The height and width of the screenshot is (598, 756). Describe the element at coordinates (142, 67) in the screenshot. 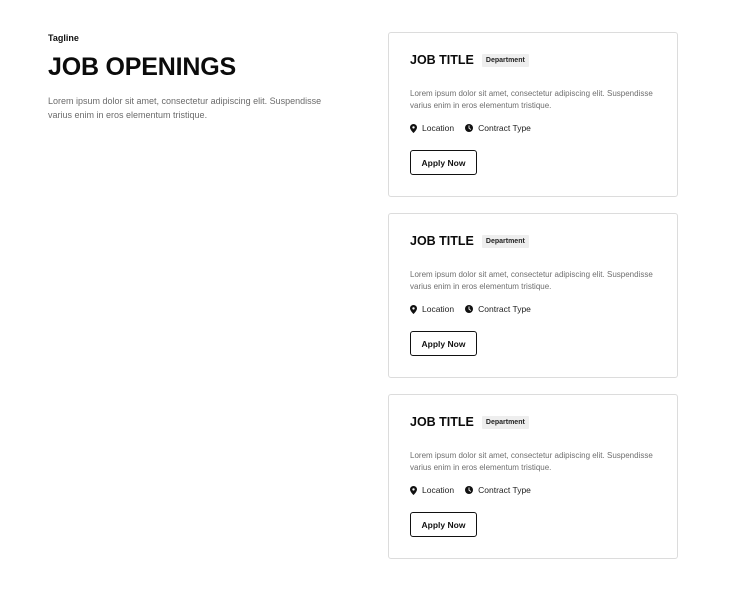

I see `page-title: JOB OPENINGS` at that location.